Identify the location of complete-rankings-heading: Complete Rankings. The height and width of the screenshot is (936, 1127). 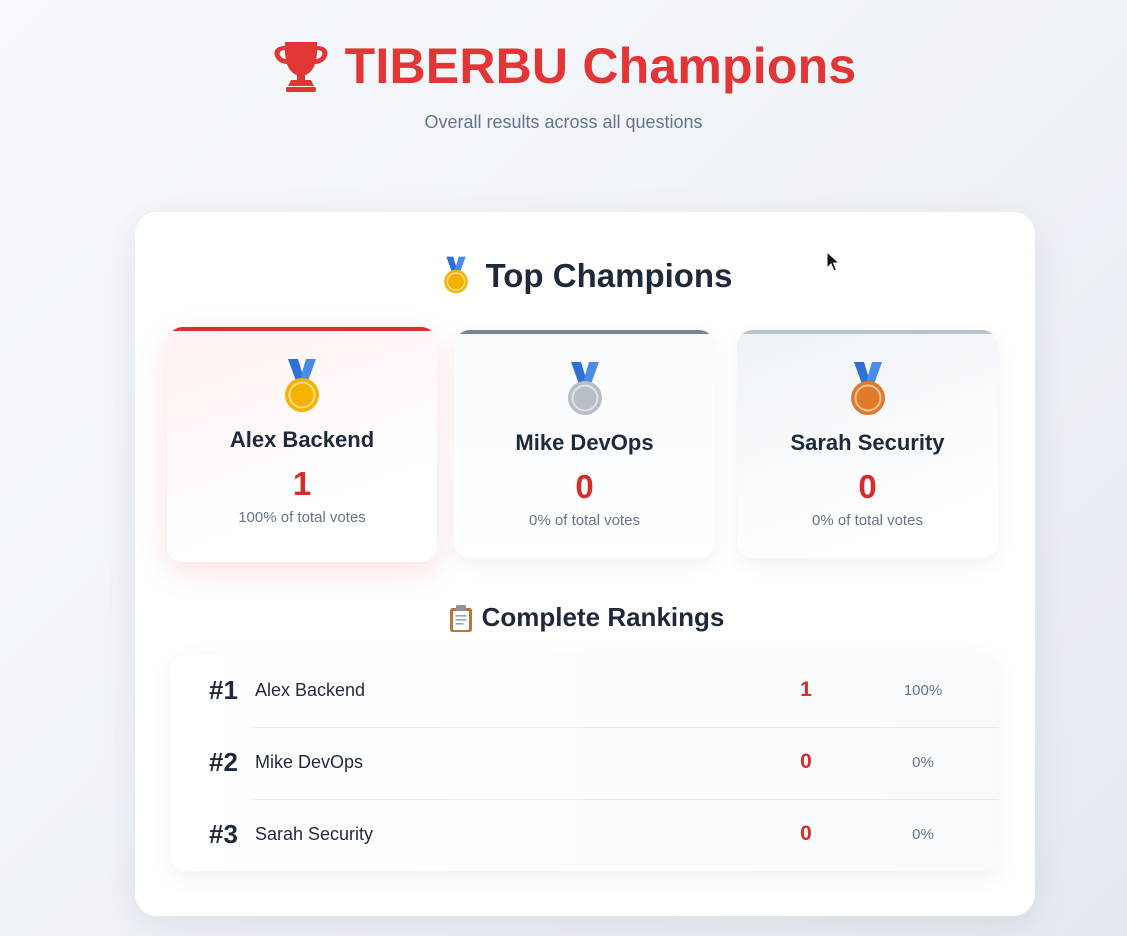
(585, 617).